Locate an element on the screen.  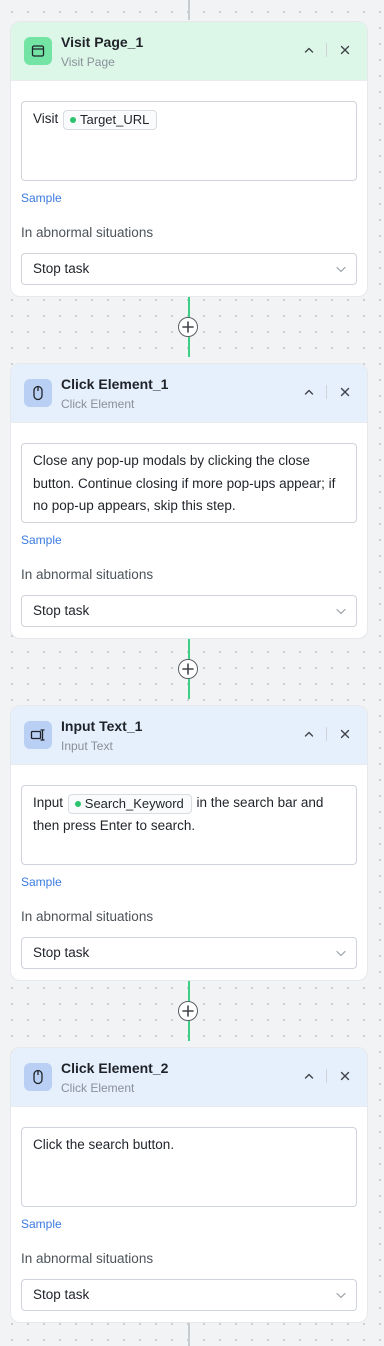
text-input-icon is located at coordinates (38, 735).